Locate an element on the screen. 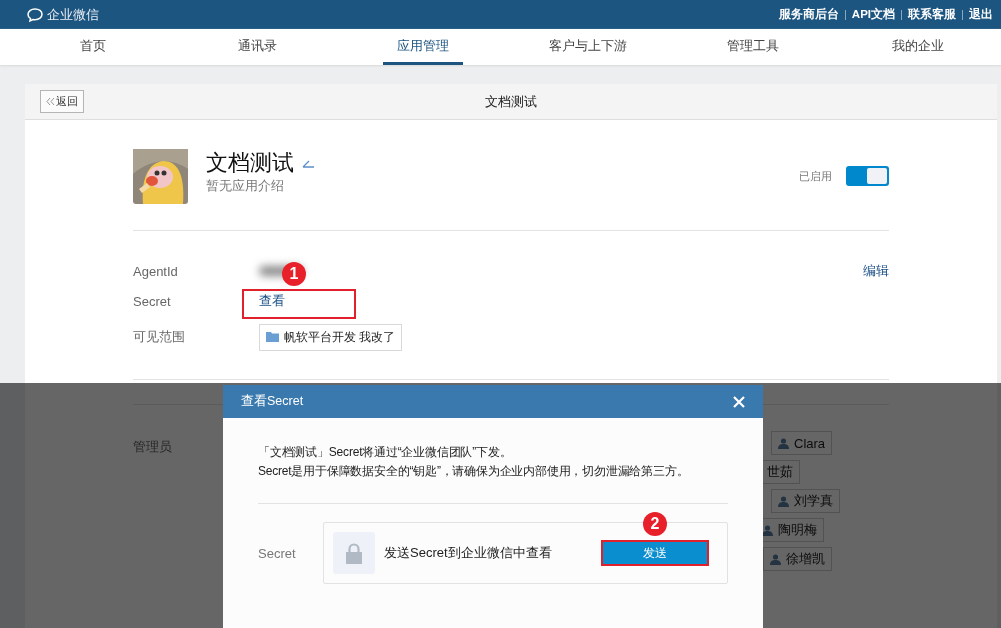 Image resolution: width=1001 pixels, height=628 pixels. double-chevron-icon is located at coordinates (50, 101).